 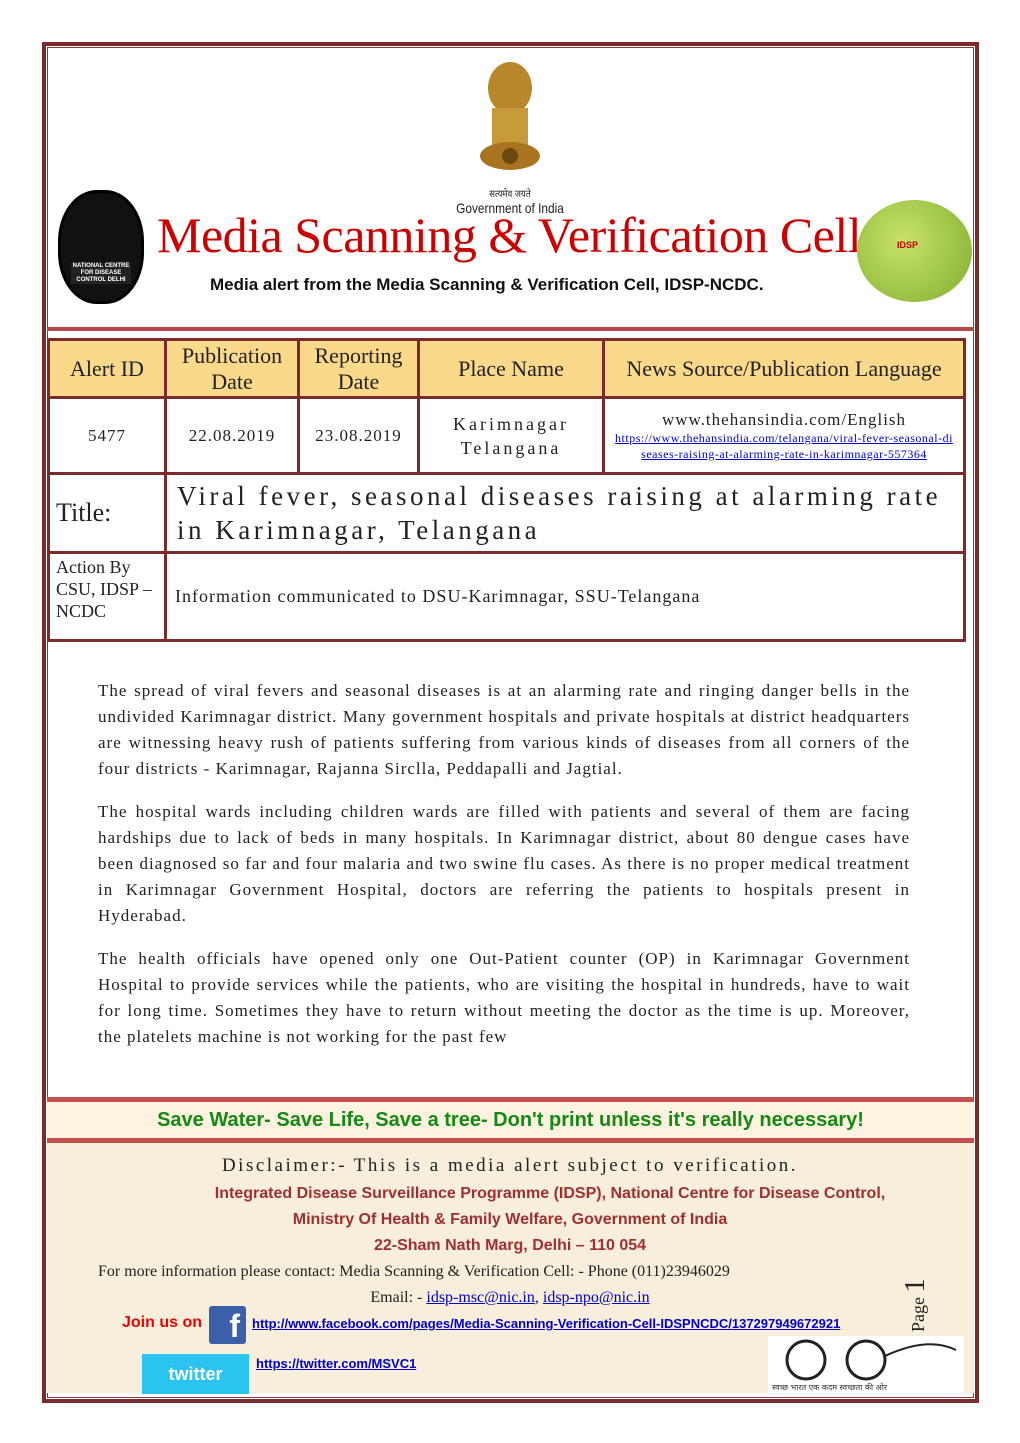 I want to click on reporting-date: 23.08.2019, so click(x=358, y=435).